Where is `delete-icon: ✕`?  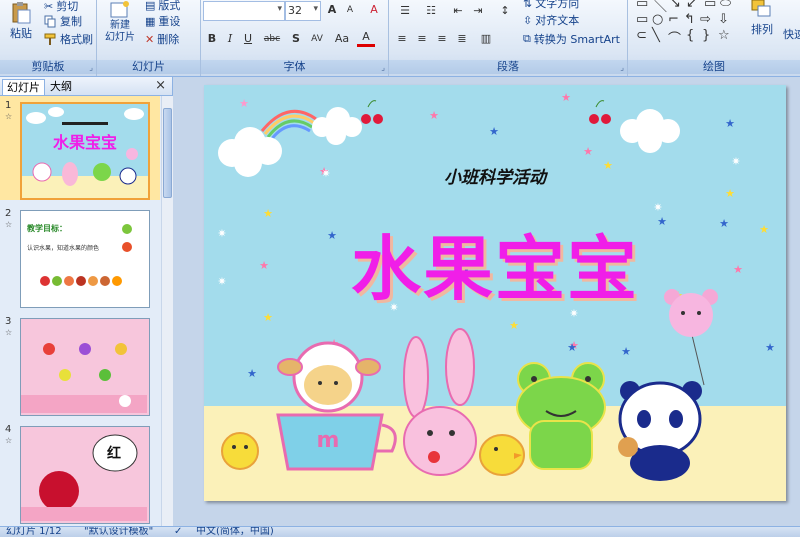
delete-icon: ✕ is located at coordinates (150, 39).